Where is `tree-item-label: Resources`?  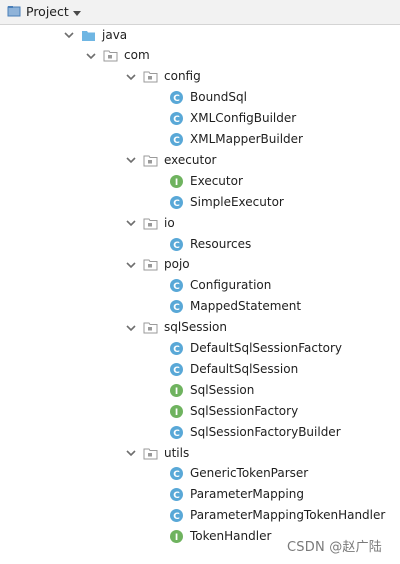 tree-item-label: Resources is located at coordinates (221, 243).